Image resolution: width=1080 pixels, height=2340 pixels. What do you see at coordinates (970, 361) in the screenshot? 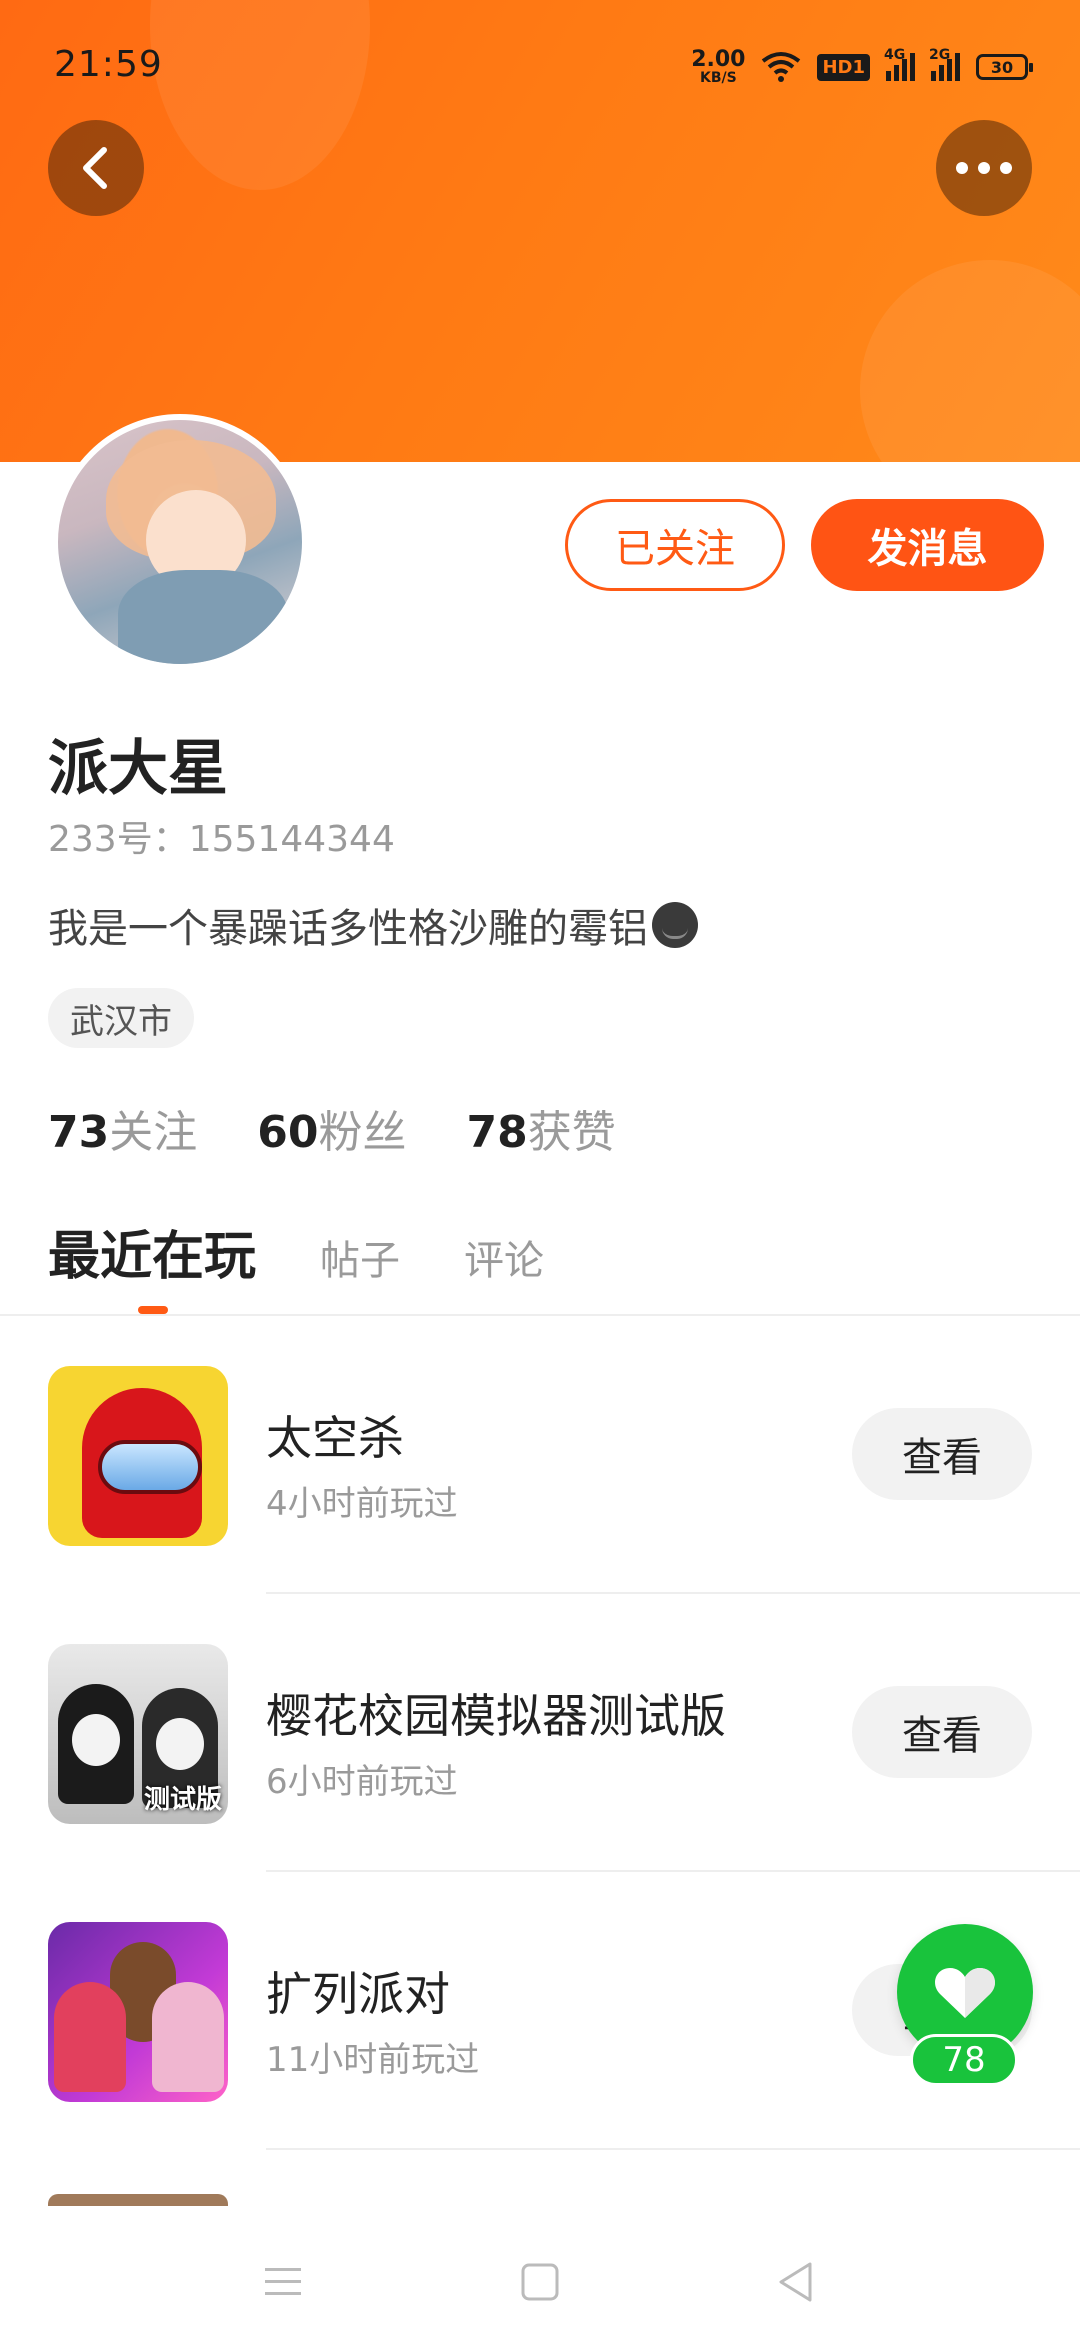
I see `banner-decoration` at bounding box center [970, 361].